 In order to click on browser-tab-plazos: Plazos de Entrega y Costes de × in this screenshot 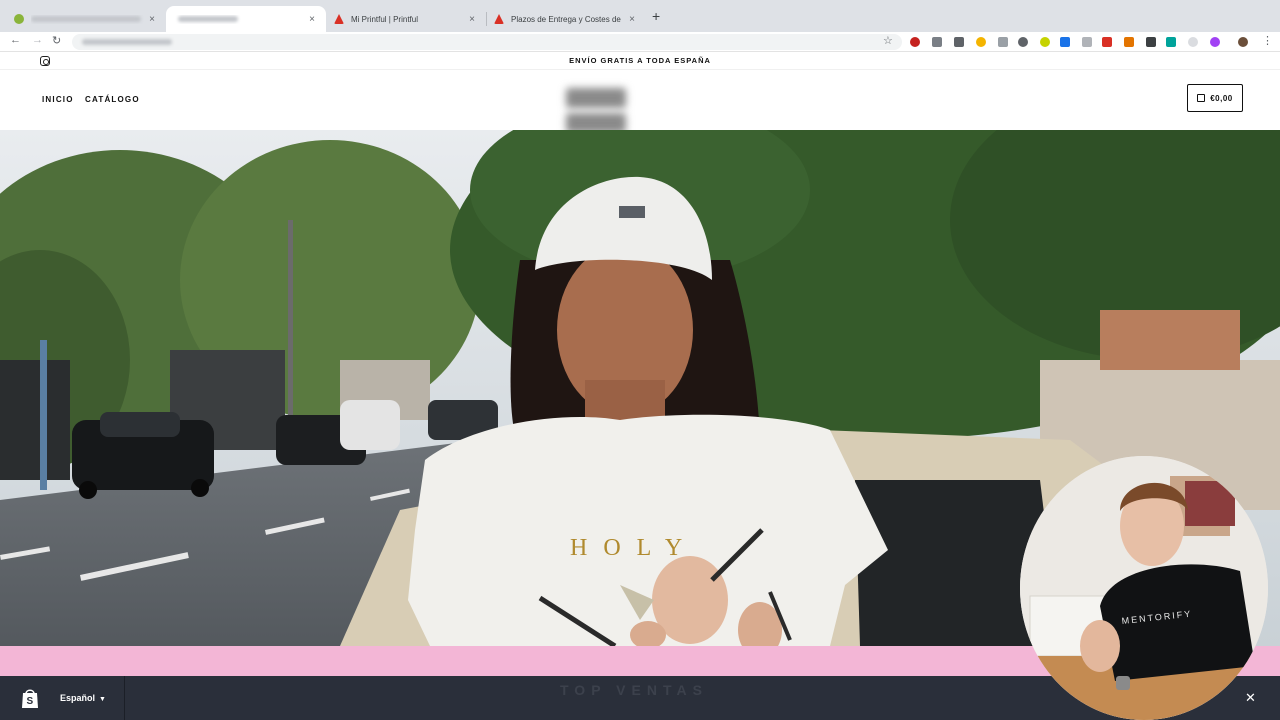, I will do `click(566, 19)`.